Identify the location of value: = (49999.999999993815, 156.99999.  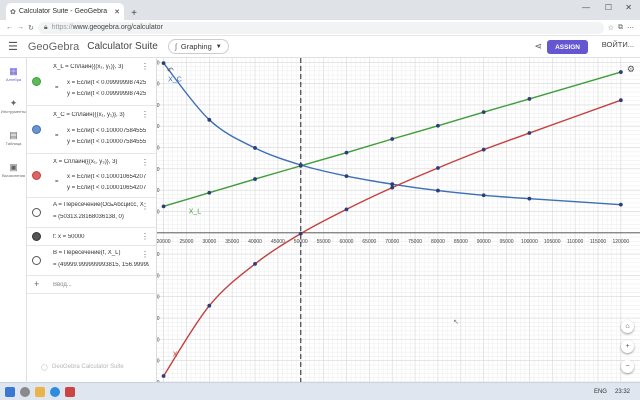
(101, 265).